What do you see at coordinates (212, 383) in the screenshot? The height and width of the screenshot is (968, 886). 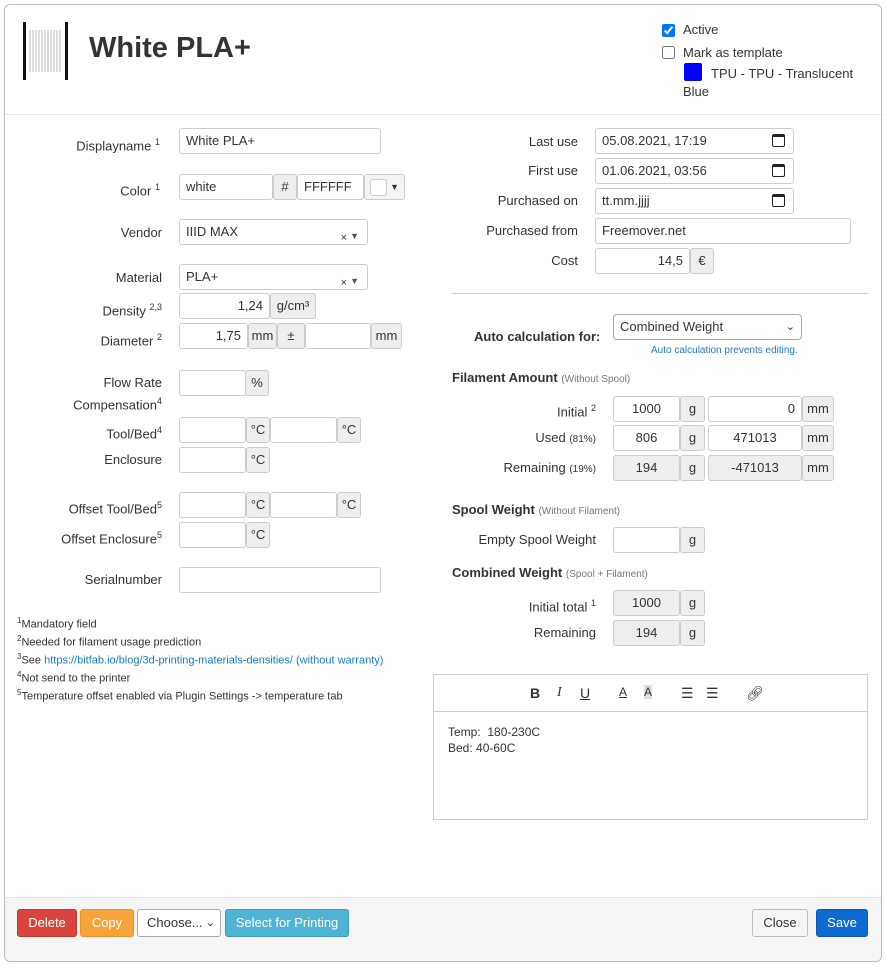 I see `flow-rate-input` at bounding box center [212, 383].